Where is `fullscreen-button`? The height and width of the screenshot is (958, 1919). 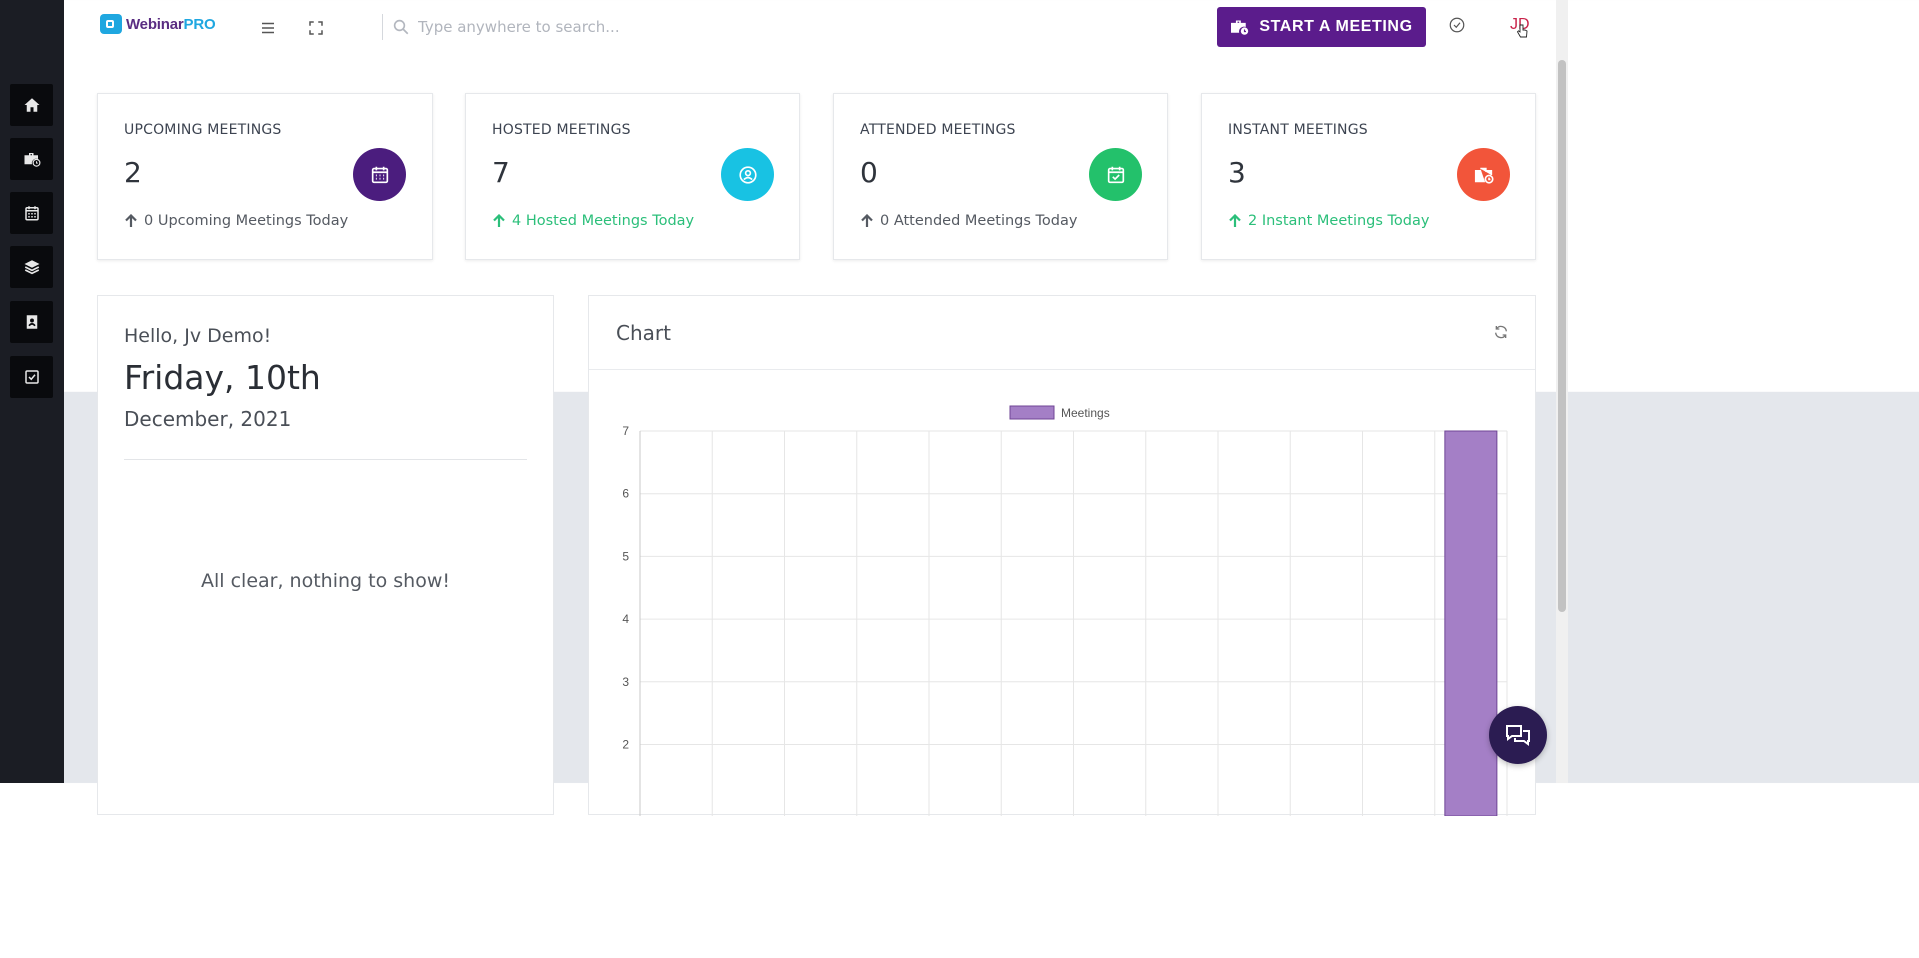 fullscreen-button is located at coordinates (316, 28).